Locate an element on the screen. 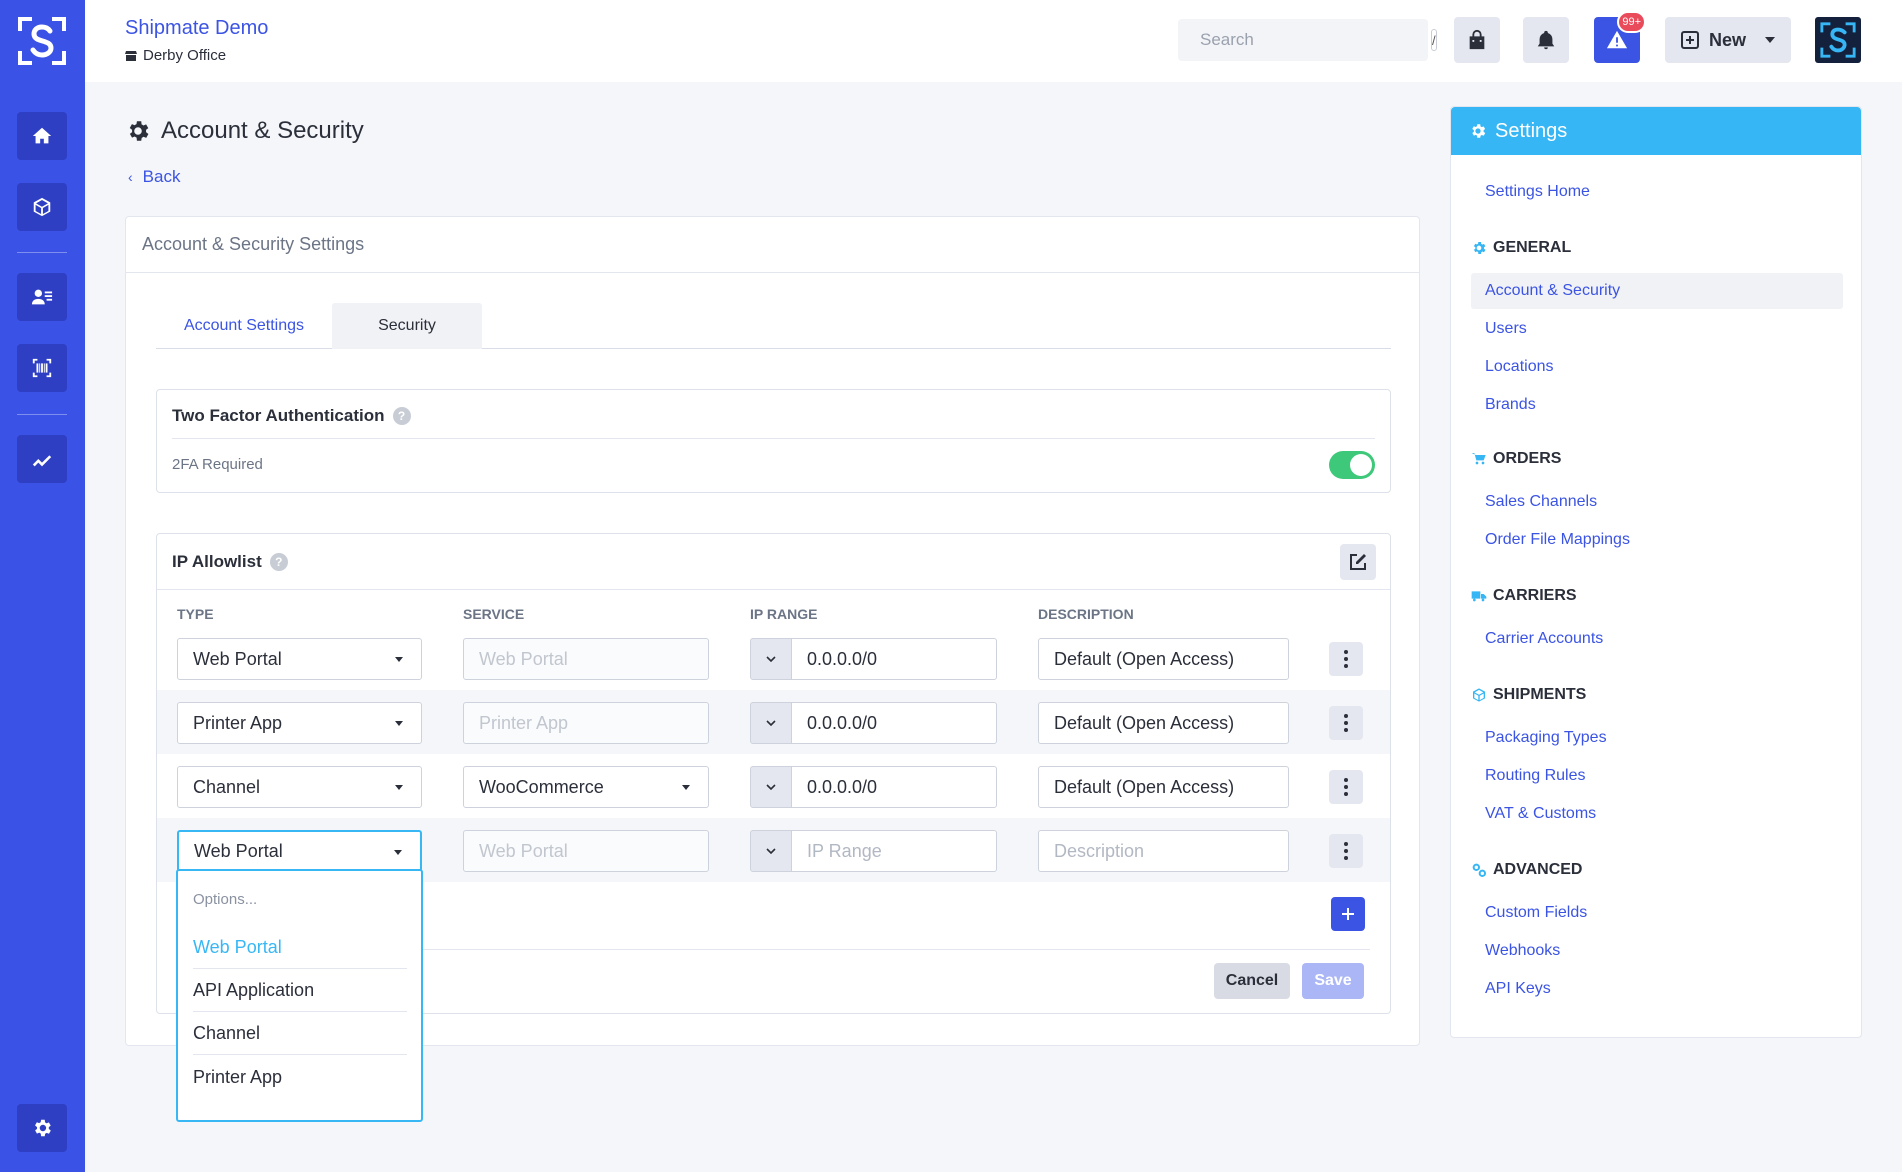  user-avatar is located at coordinates (1838, 40).